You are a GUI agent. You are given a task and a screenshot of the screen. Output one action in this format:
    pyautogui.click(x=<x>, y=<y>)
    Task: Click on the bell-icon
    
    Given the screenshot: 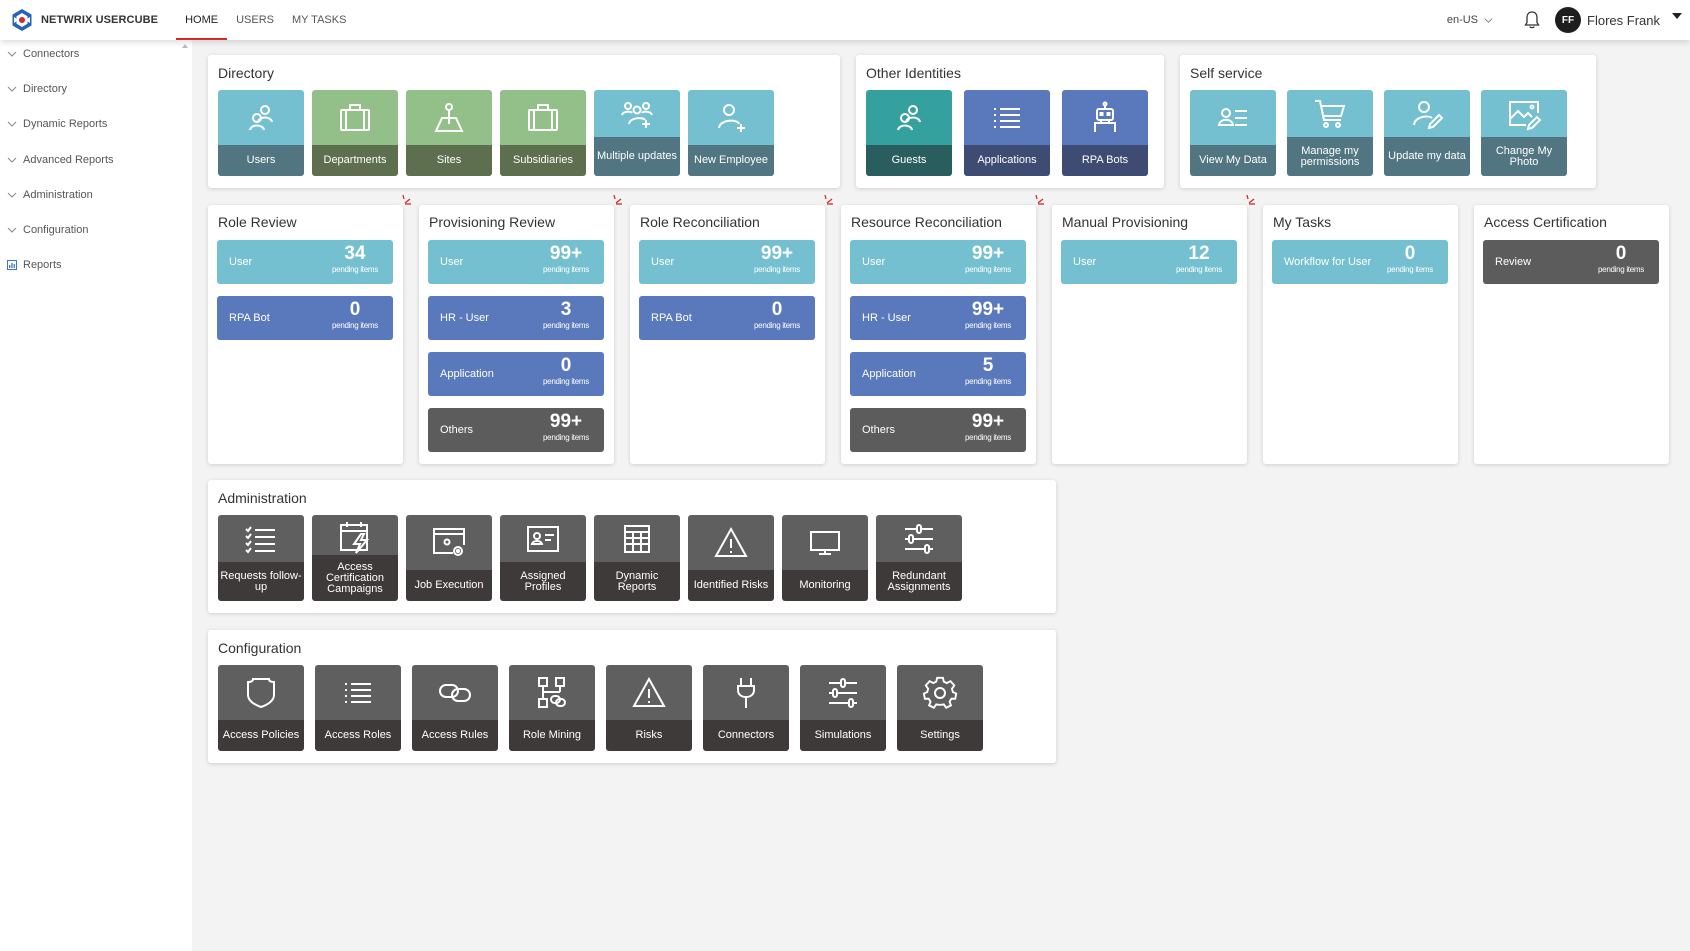 What is the action you would take?
    pyautogui.click(x=1532, y=20)
    